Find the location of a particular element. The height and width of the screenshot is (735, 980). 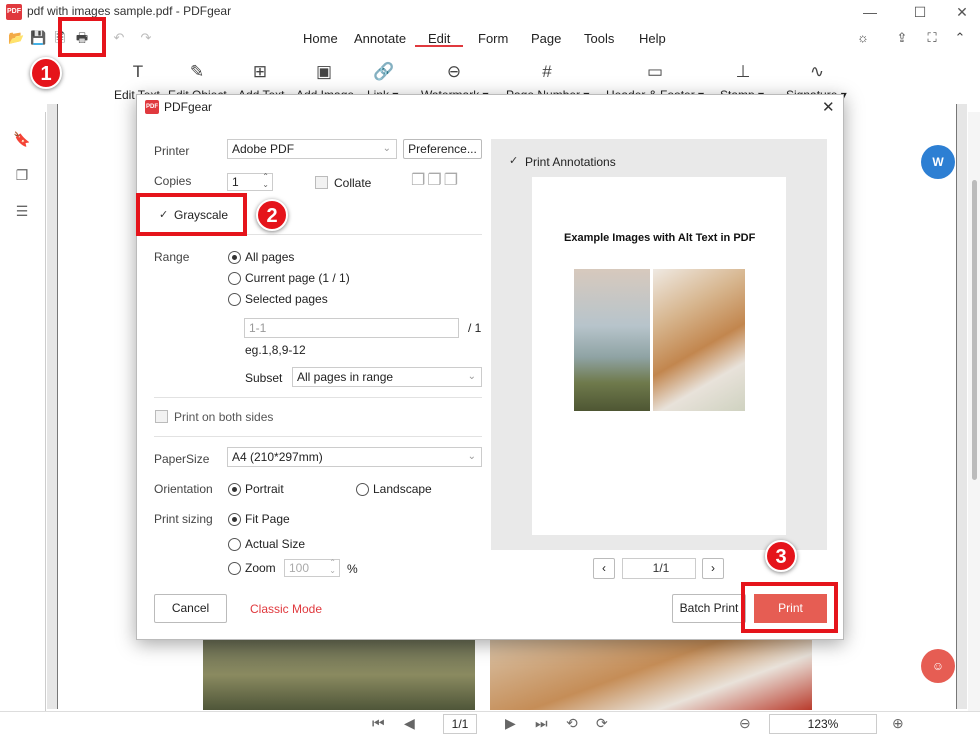

papersize-select: A4 (210*297mm) ⌄ is located at coordinates (354, 457).